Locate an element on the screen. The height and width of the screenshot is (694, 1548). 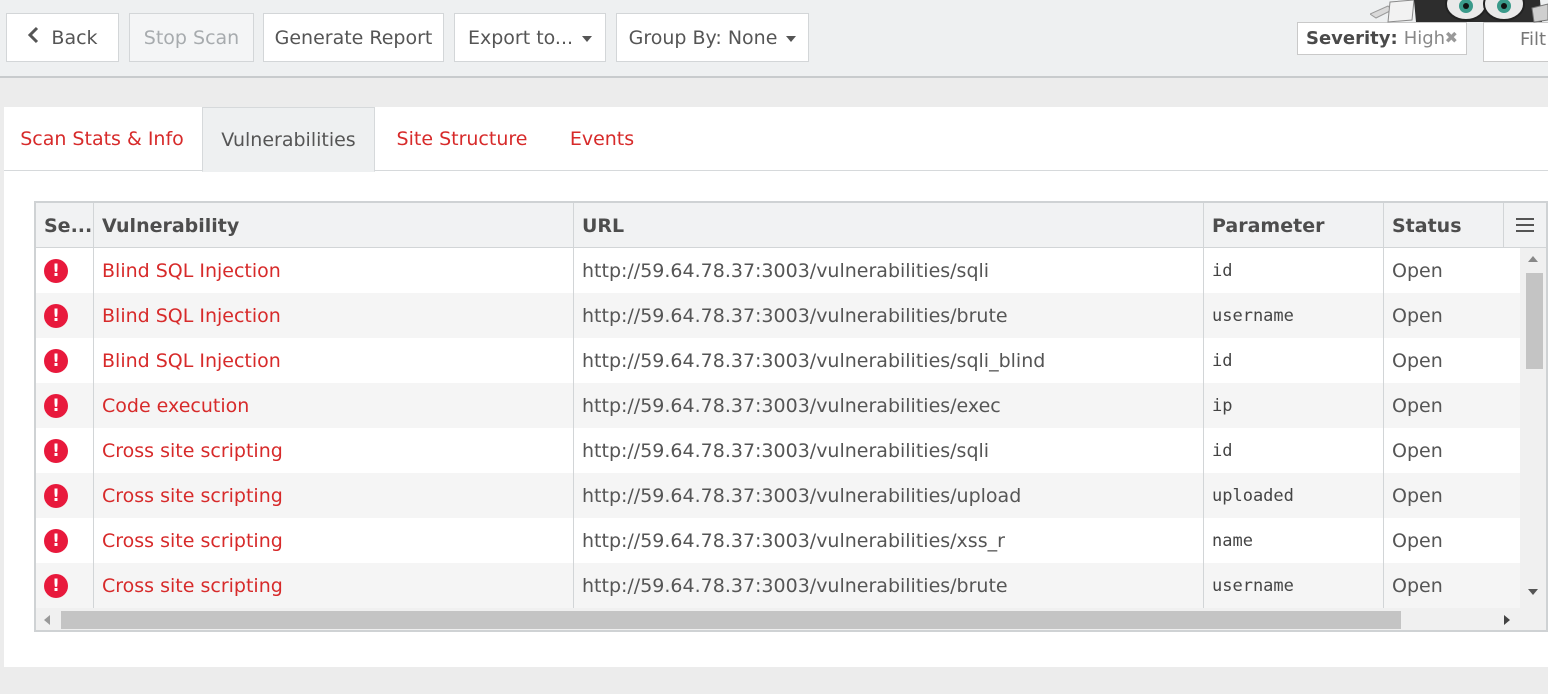
parameter-cell: uploaded is located at coordinates (1294, 495).